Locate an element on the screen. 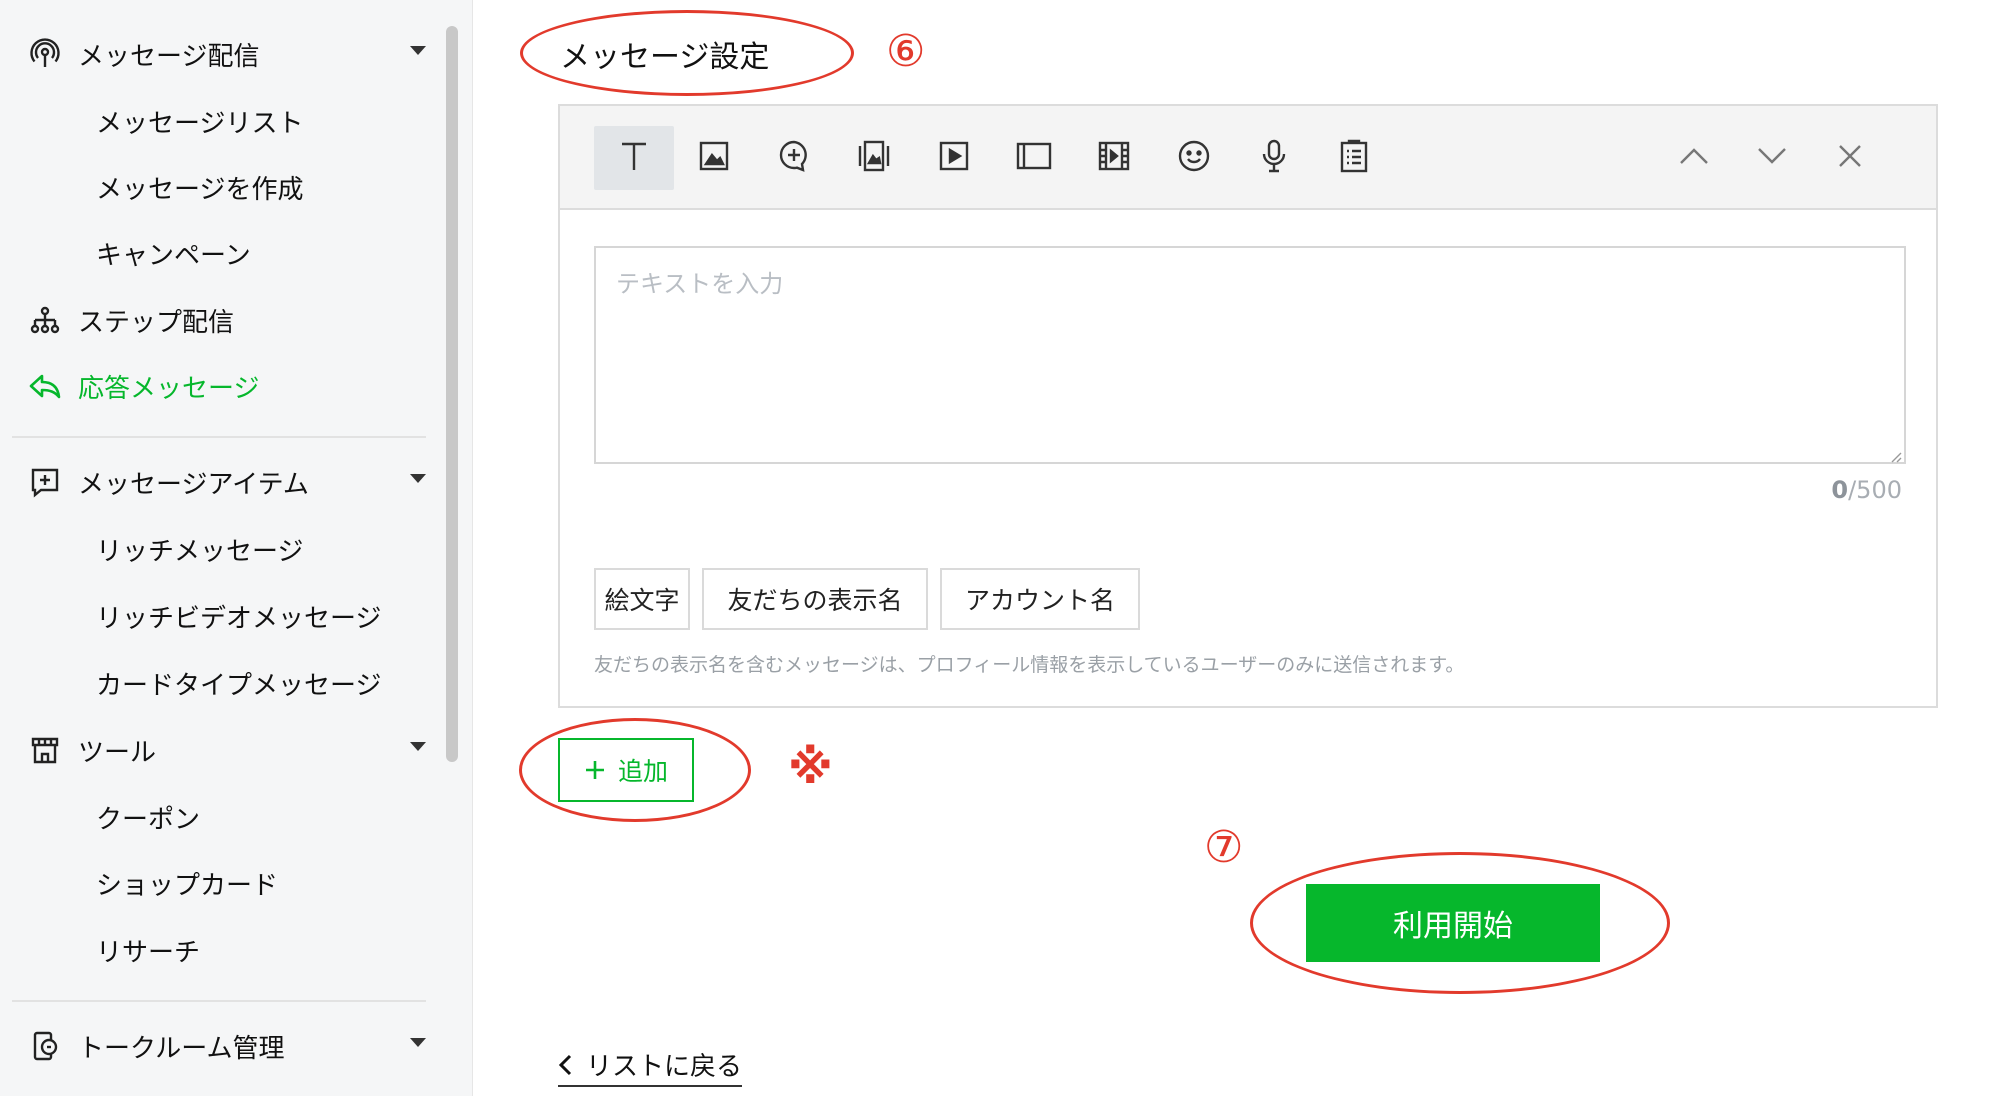  broadcast-icon is located at coordinates (45, 54).